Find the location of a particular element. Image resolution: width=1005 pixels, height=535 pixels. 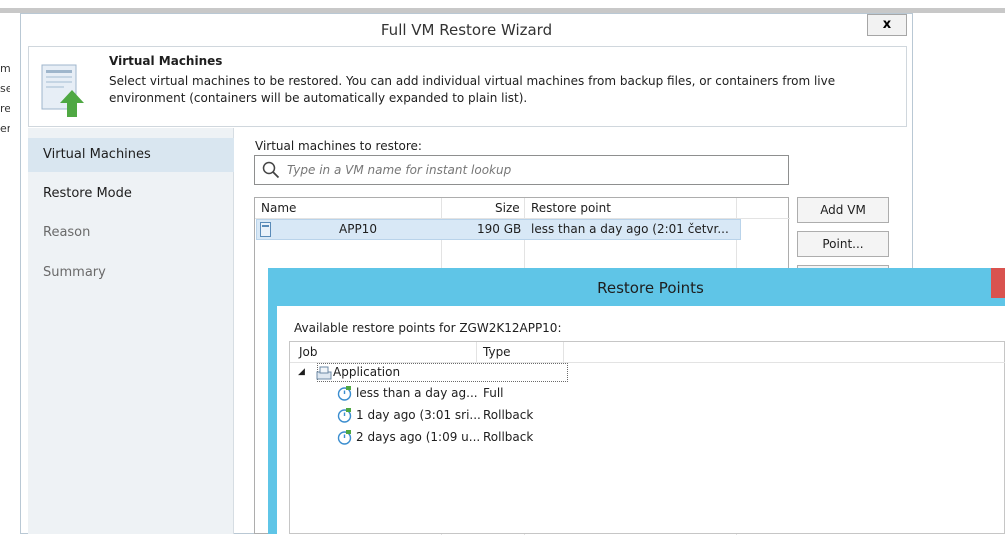

backup-job-icon is located at coordinates (324, 373).